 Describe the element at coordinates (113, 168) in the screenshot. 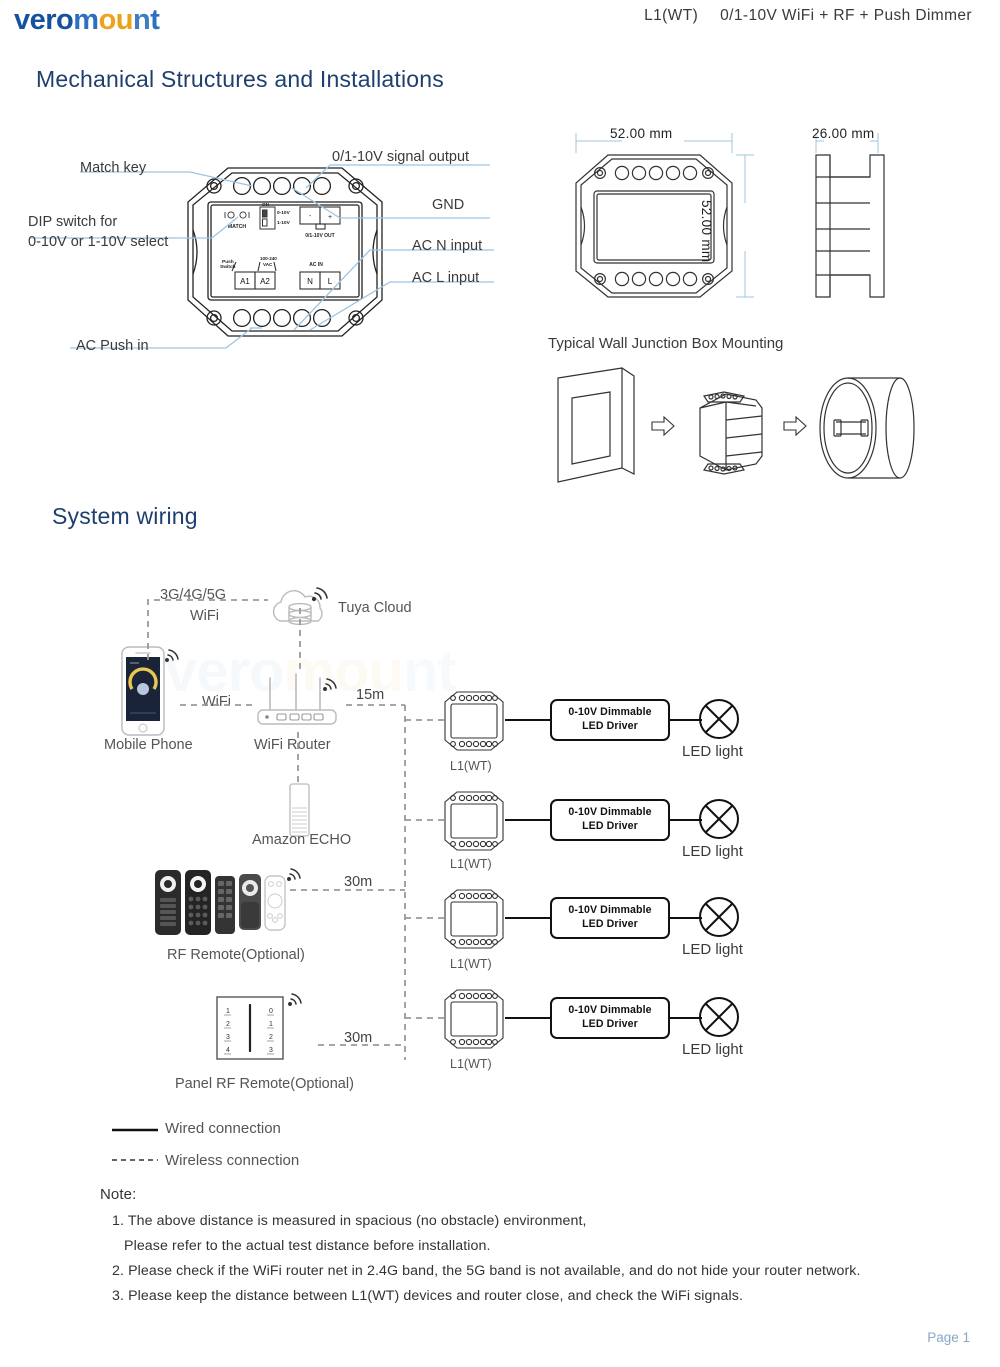

I see `callout-match-key: Match key` at that location.